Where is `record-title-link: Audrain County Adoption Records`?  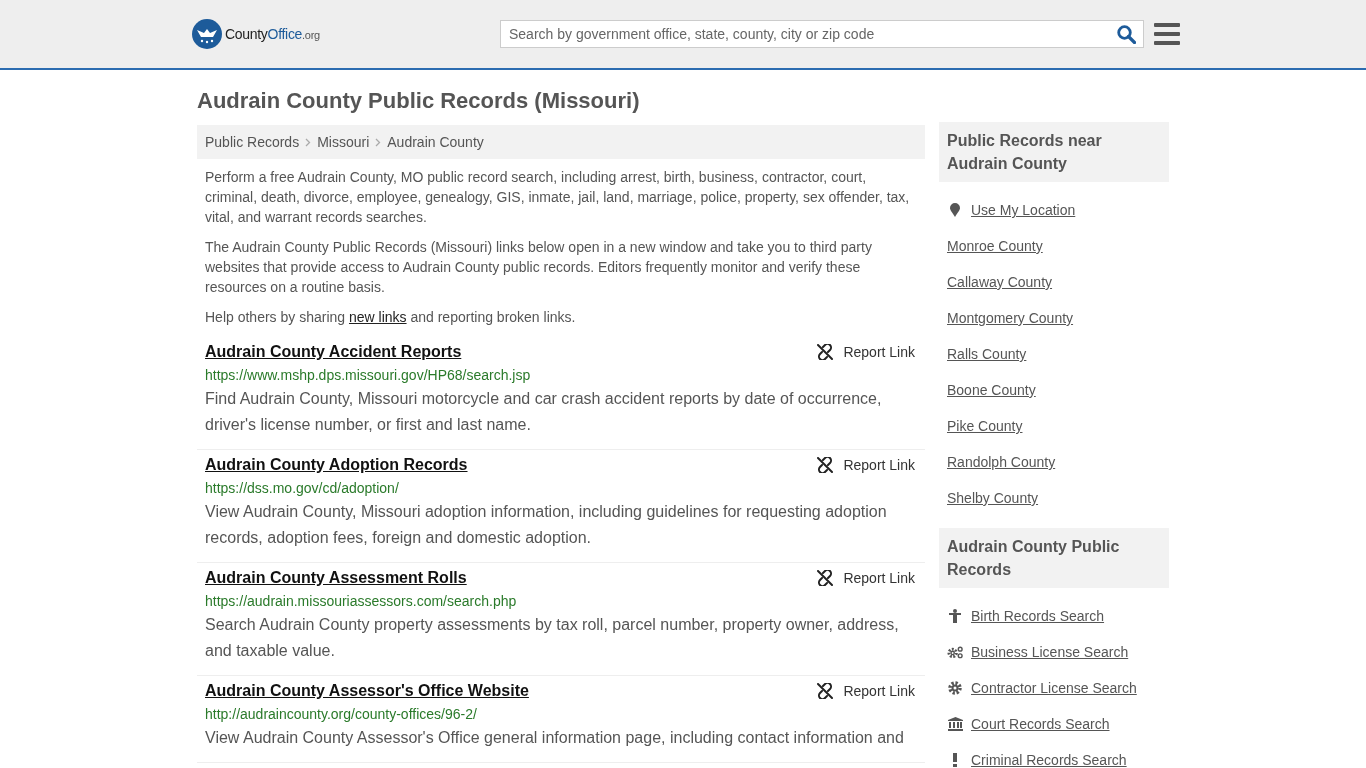
record-title-link: Audrain County Adoption Records is located at coordinates (336, 465).